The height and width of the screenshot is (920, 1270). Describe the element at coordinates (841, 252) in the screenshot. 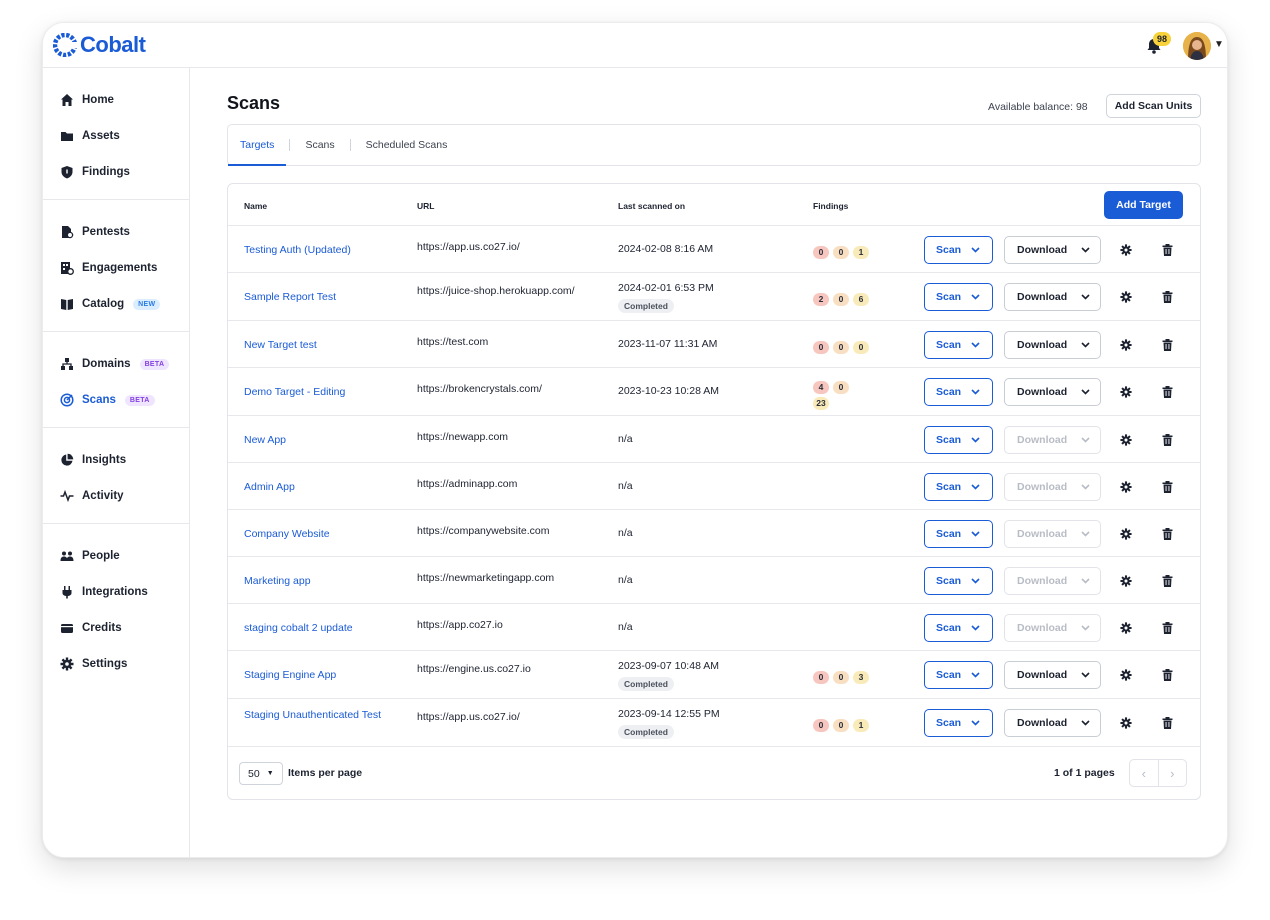

I see `findings-count-pill: 0` at that location.